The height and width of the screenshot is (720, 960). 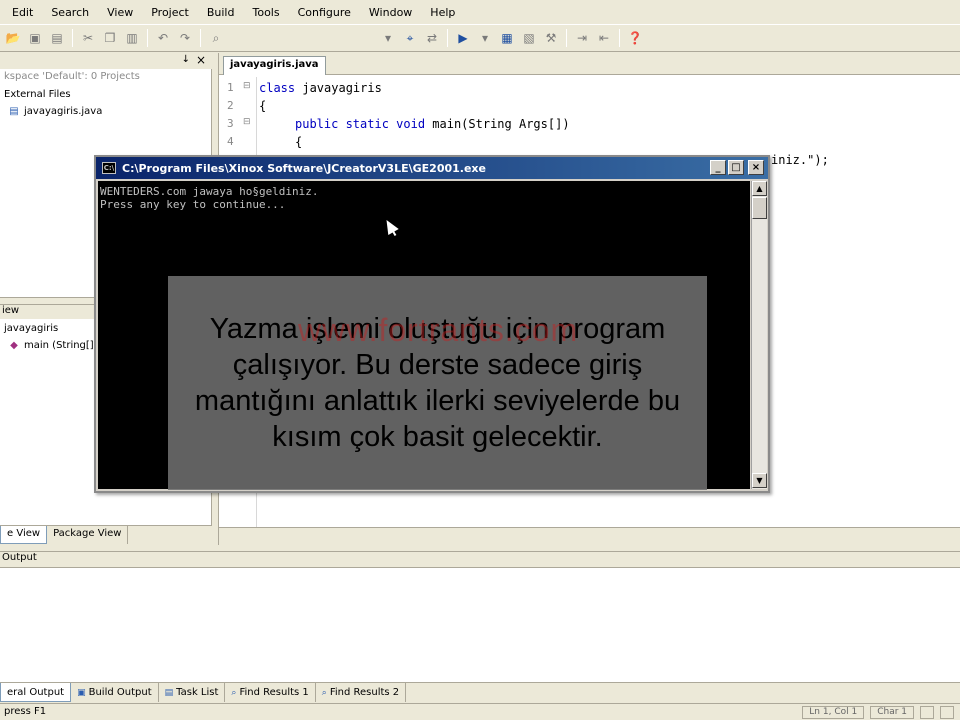 What do you see at coordinates (507, 38) in the screenshot?
I see `compile-icon: ▦` at bounding box center [507, 38].